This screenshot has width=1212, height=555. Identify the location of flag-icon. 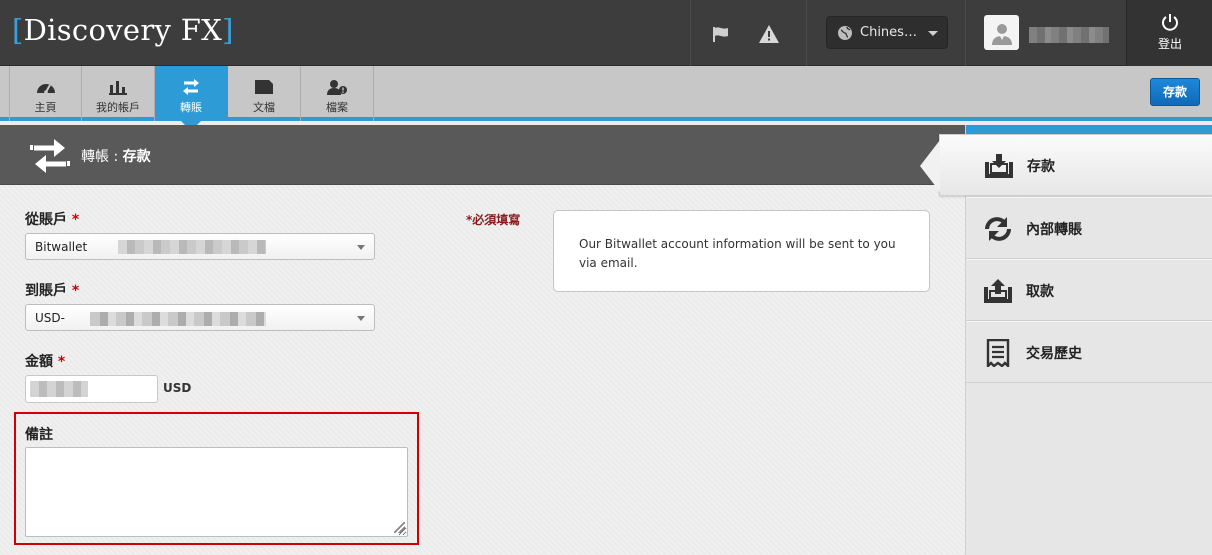
(722, 34).